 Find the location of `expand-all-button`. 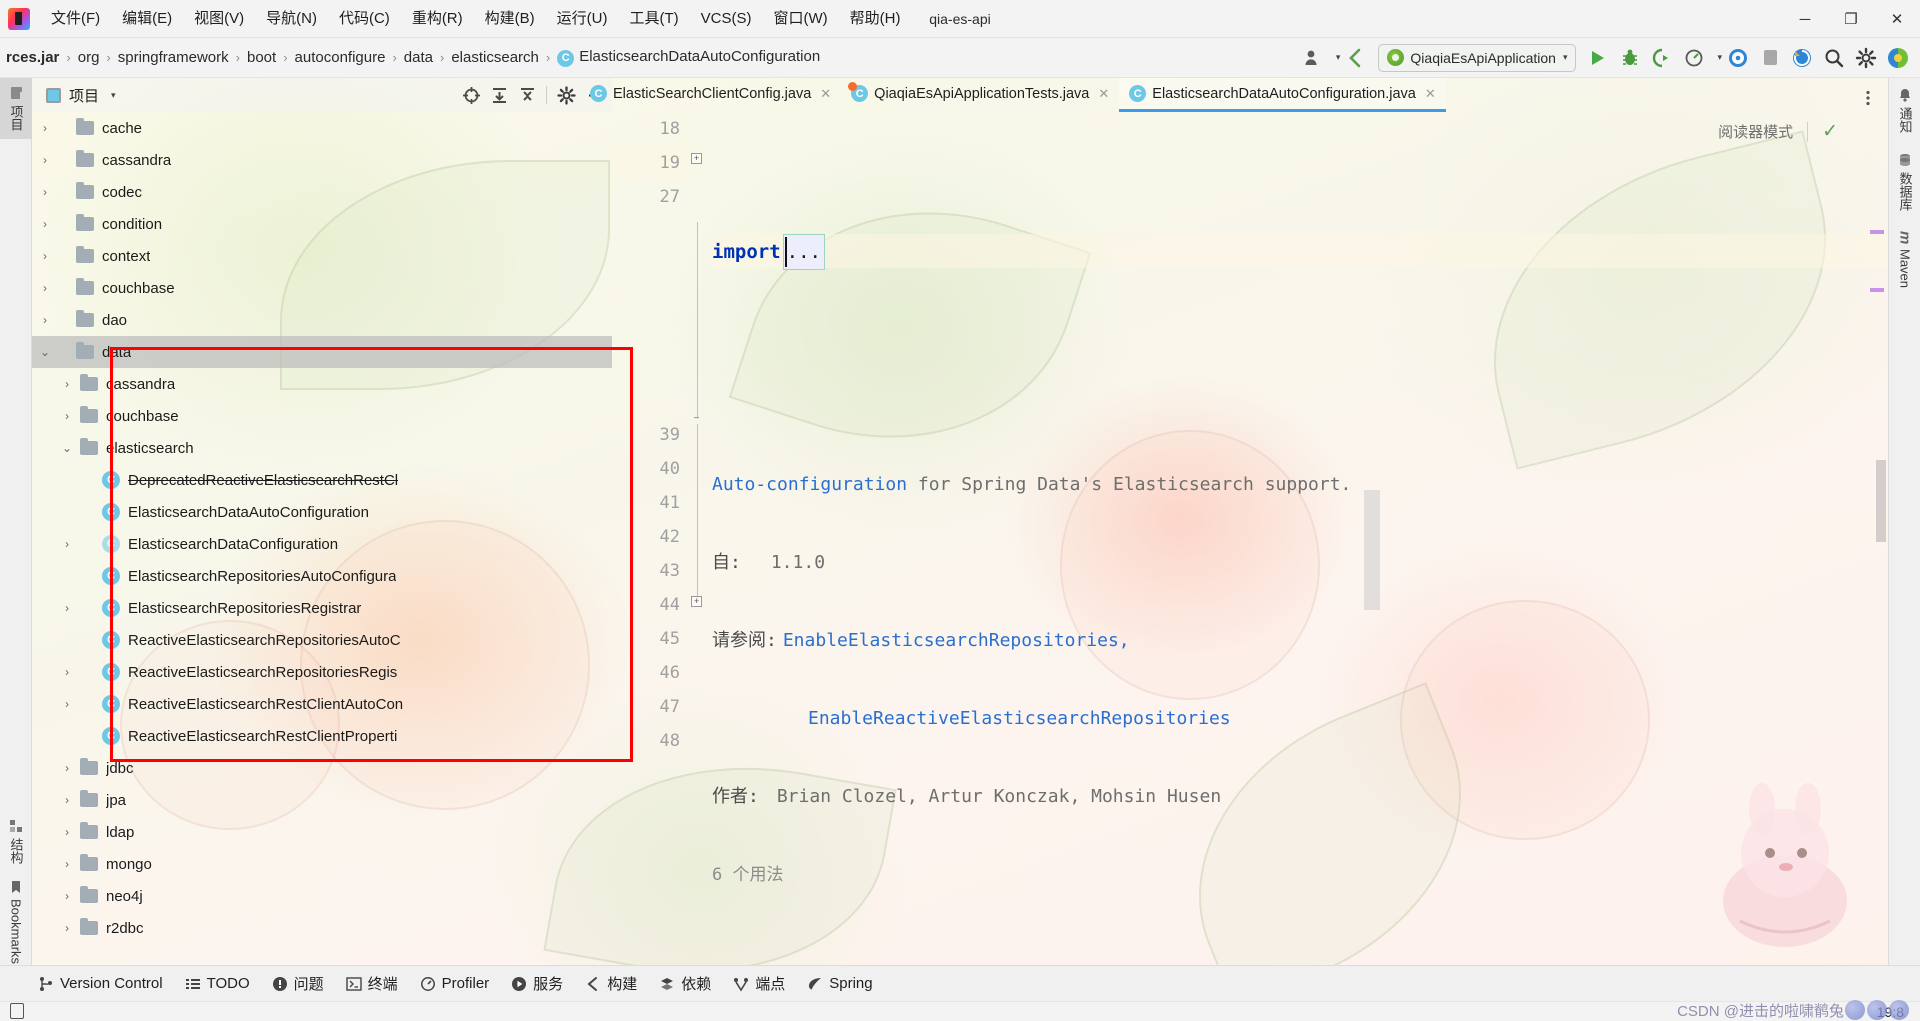

expand-all-button is located at coordinates (499, 95).